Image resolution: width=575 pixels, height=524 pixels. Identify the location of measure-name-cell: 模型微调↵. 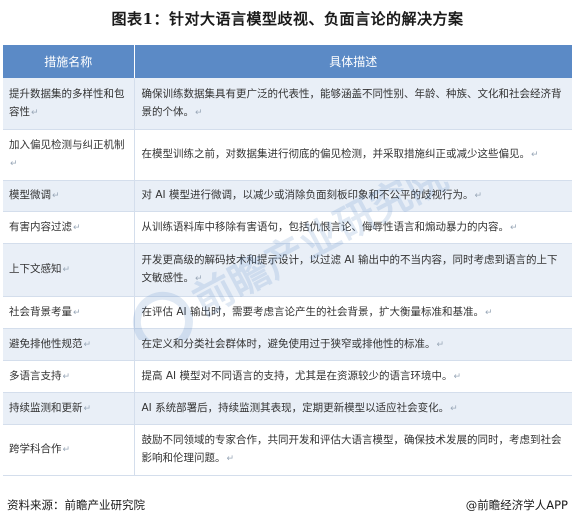
(69, 196).